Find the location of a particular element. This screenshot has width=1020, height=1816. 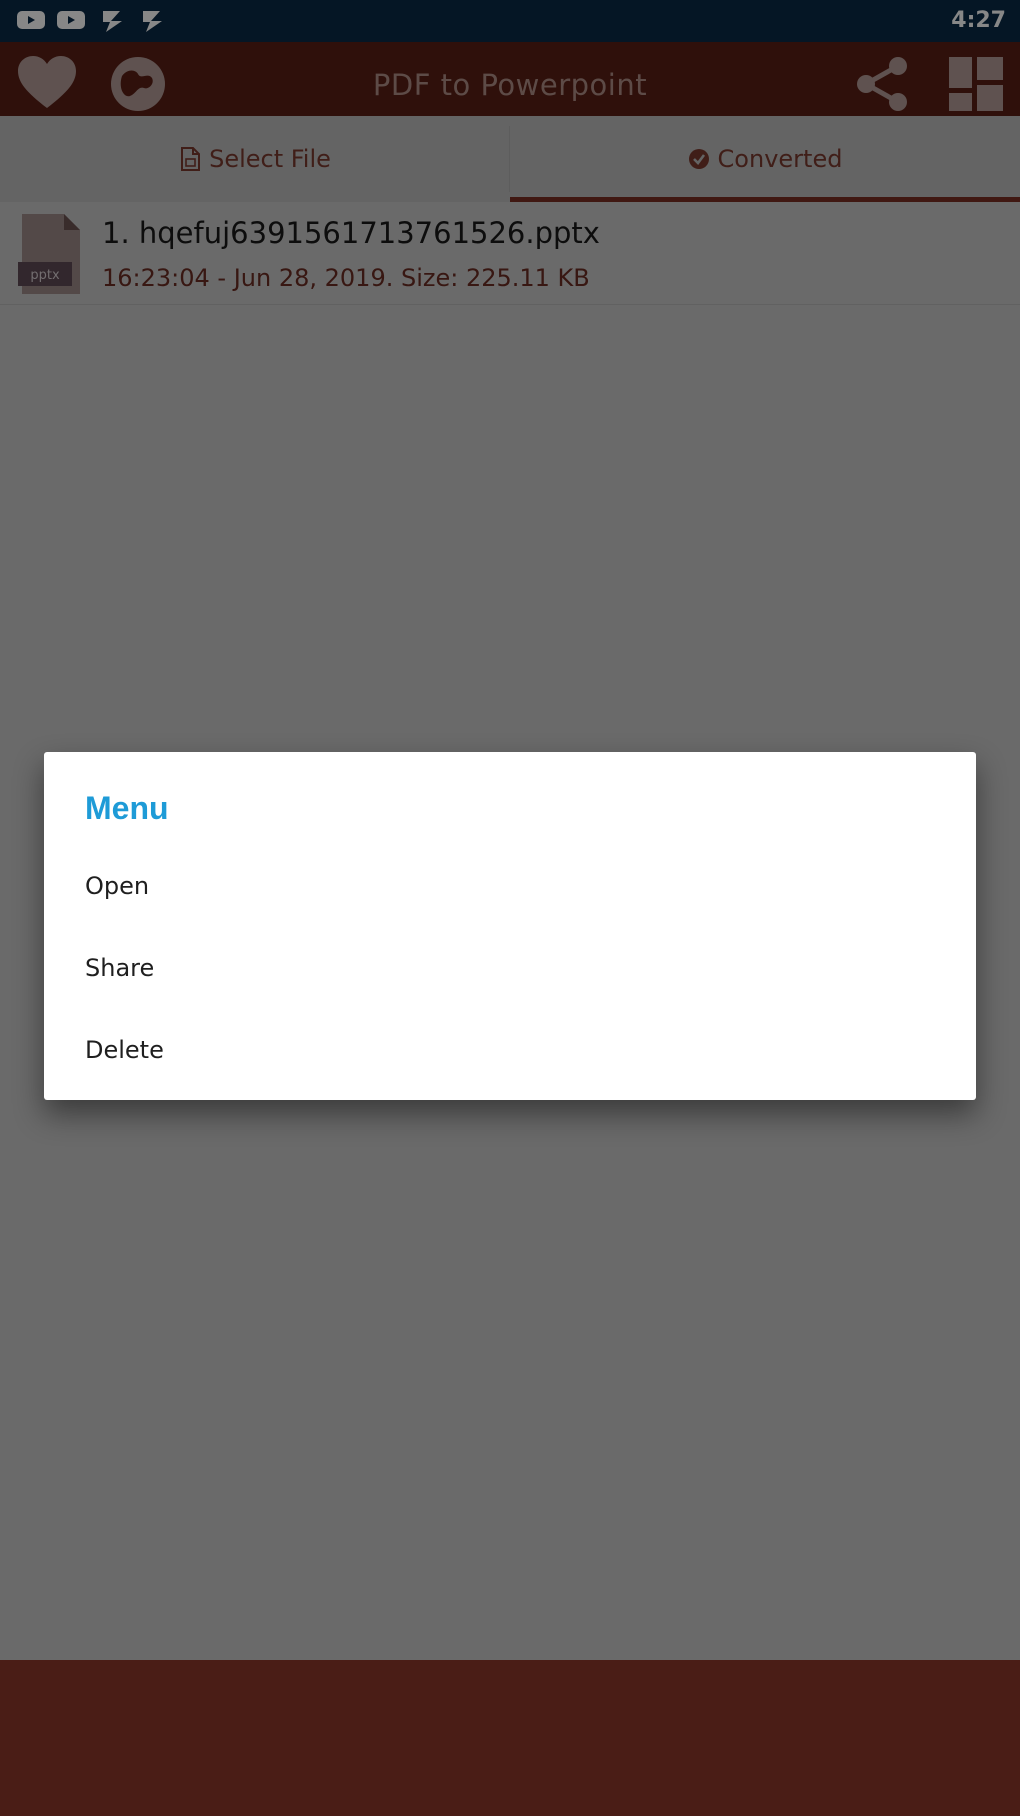

menu-item-label: Delete is located at coordinates (124, 1050).